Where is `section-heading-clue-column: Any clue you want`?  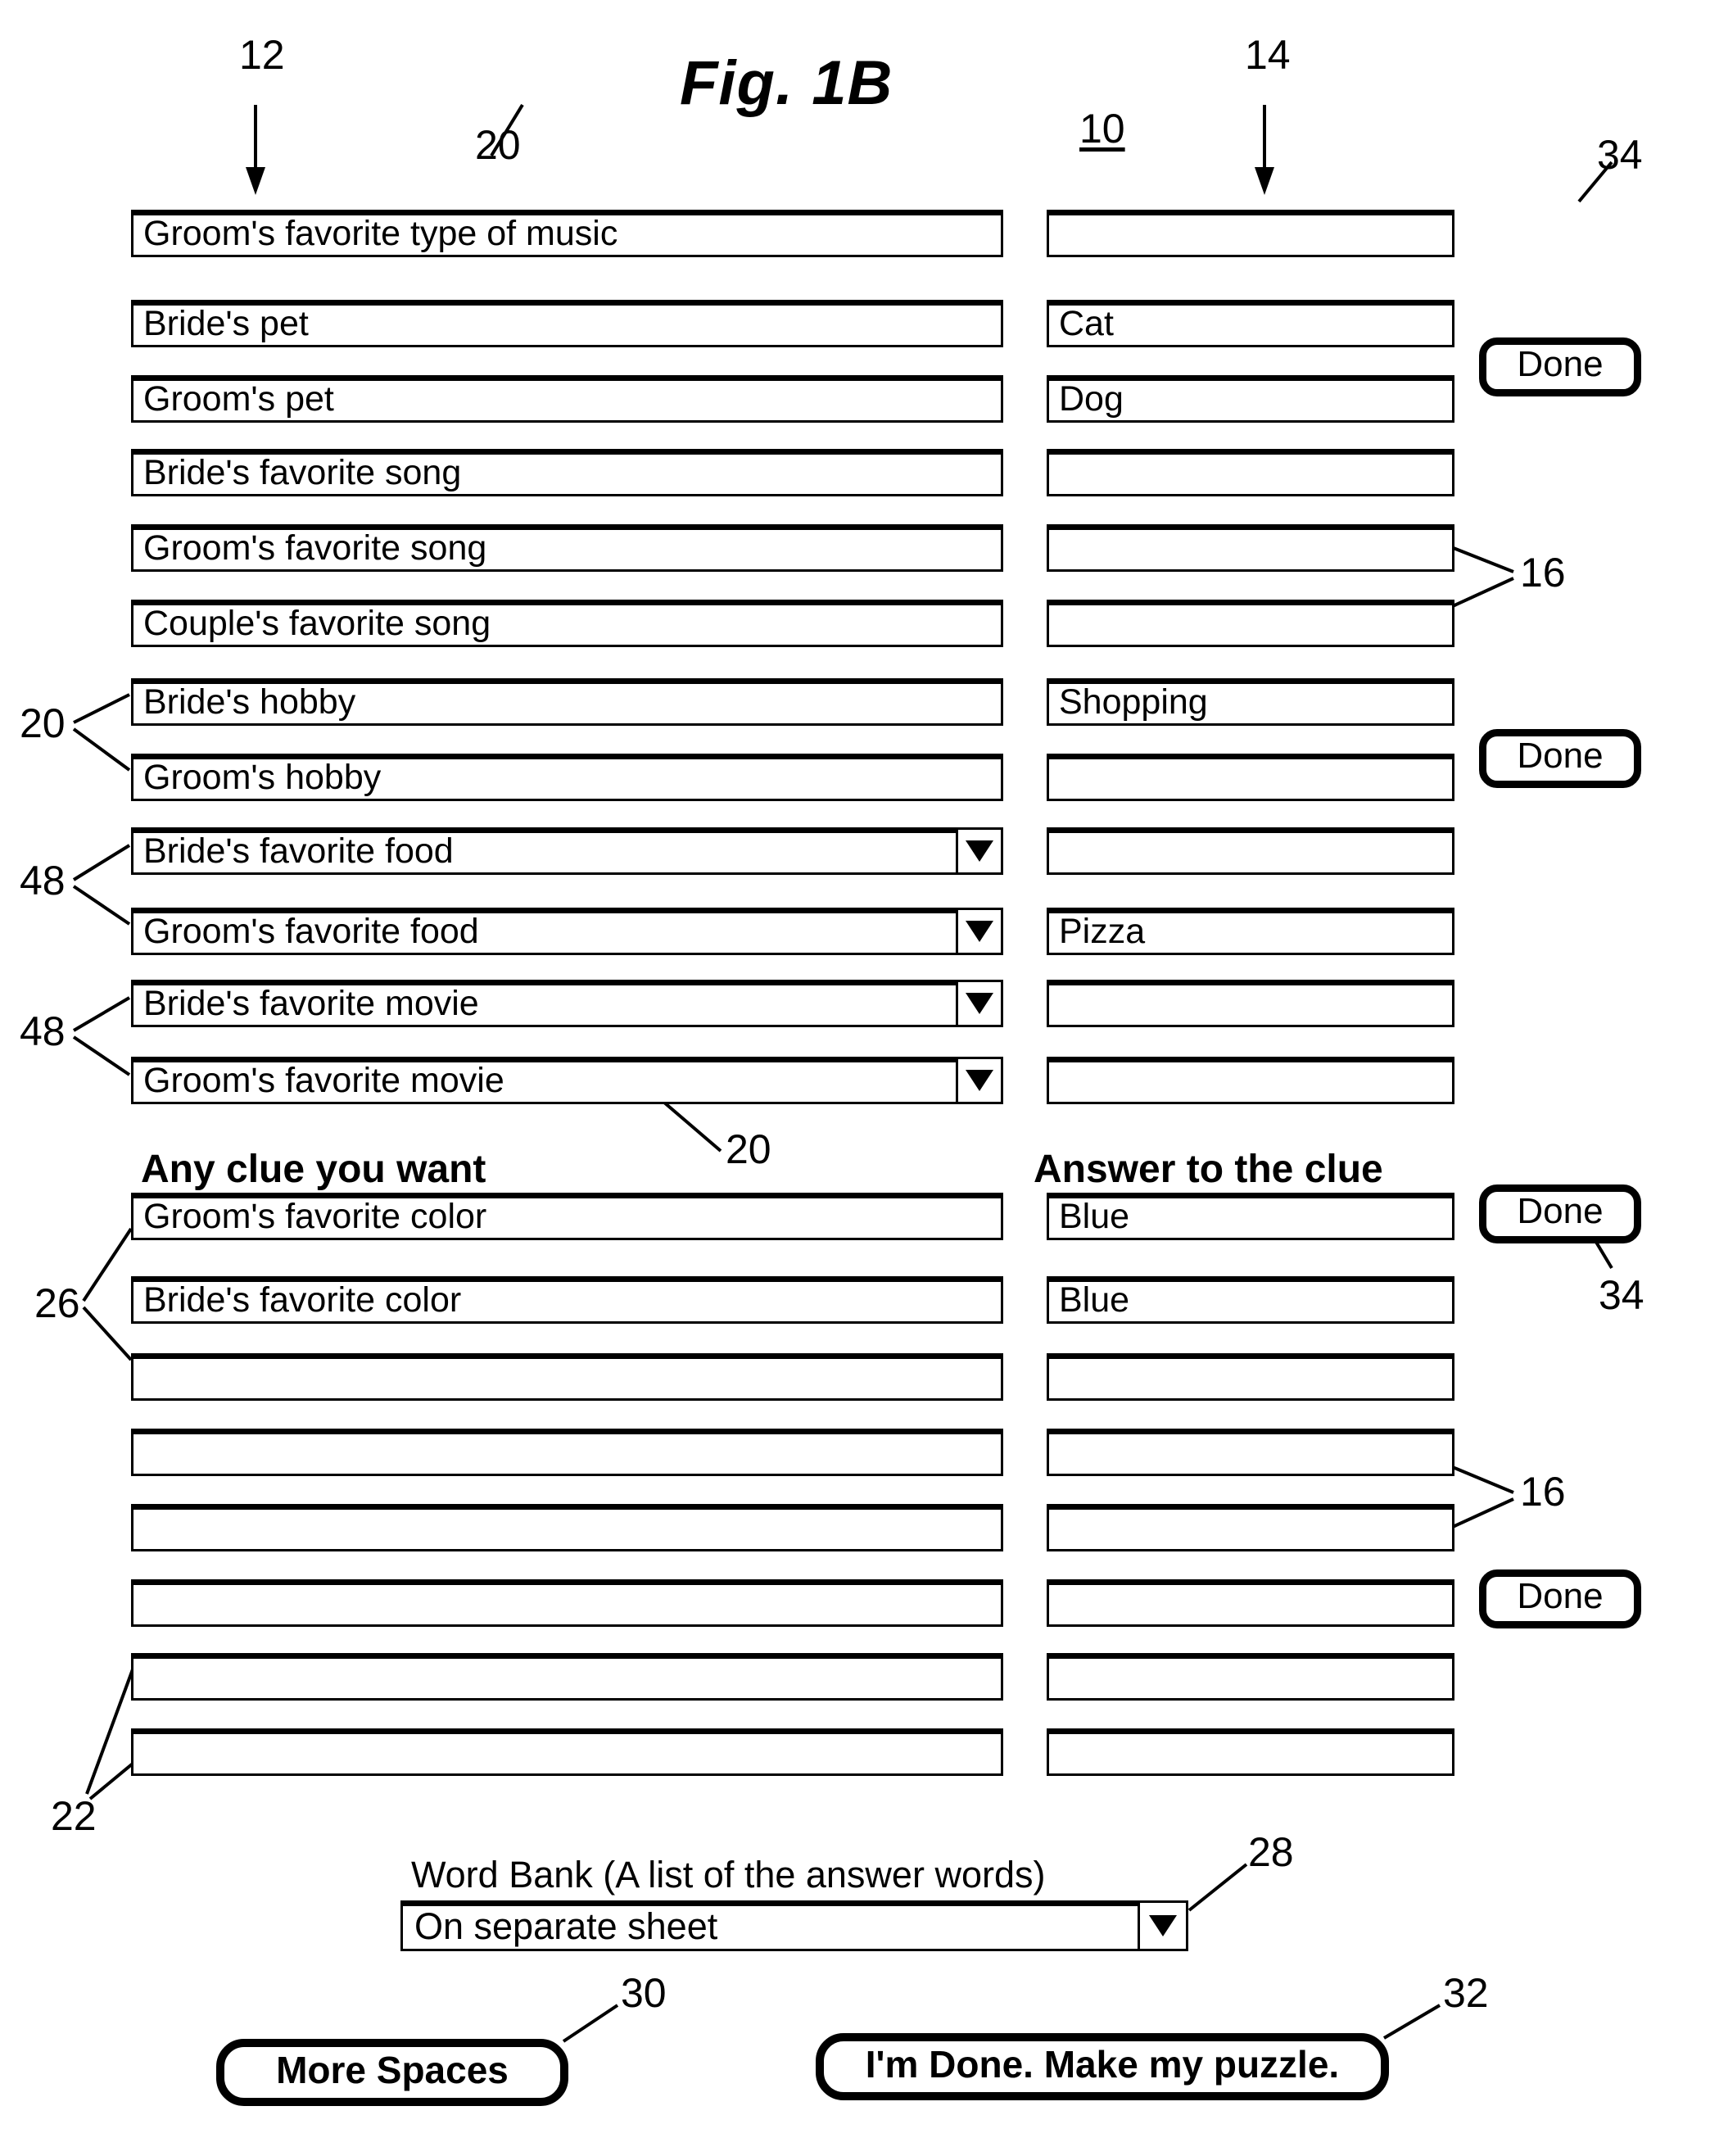 section-heading-clue-column: Any clue you want is located at coordinates (313, 1169).